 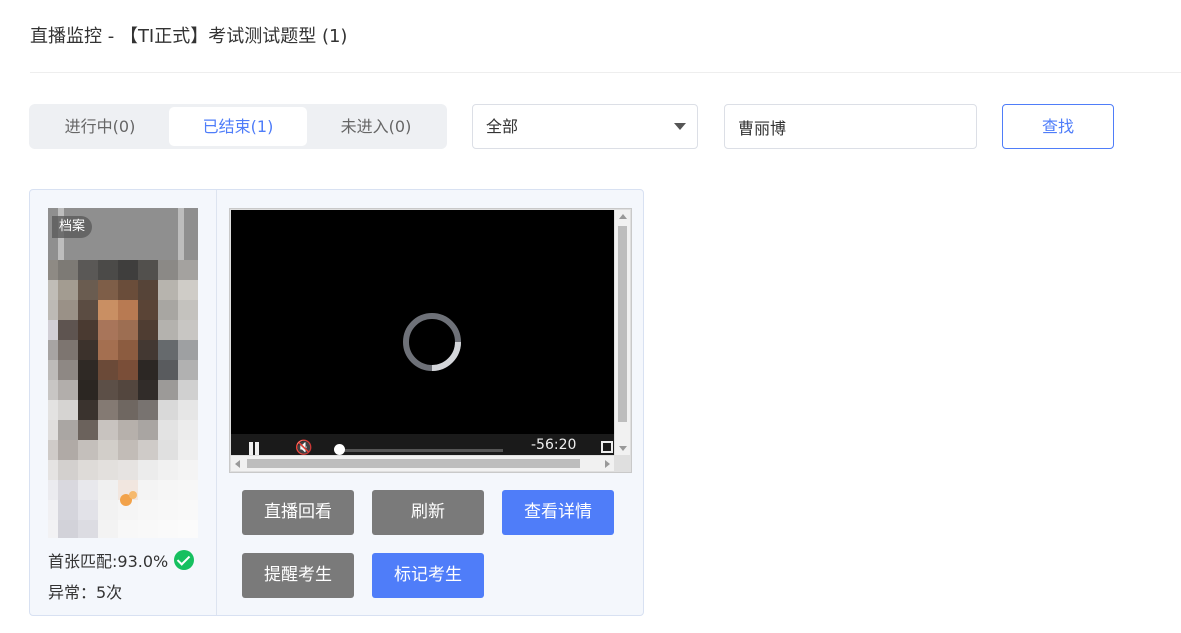 What do you see at coordinates (622, 324) in the screenshot?
I see `vertical-scroll-thumb` at bounding box center [622, 324].